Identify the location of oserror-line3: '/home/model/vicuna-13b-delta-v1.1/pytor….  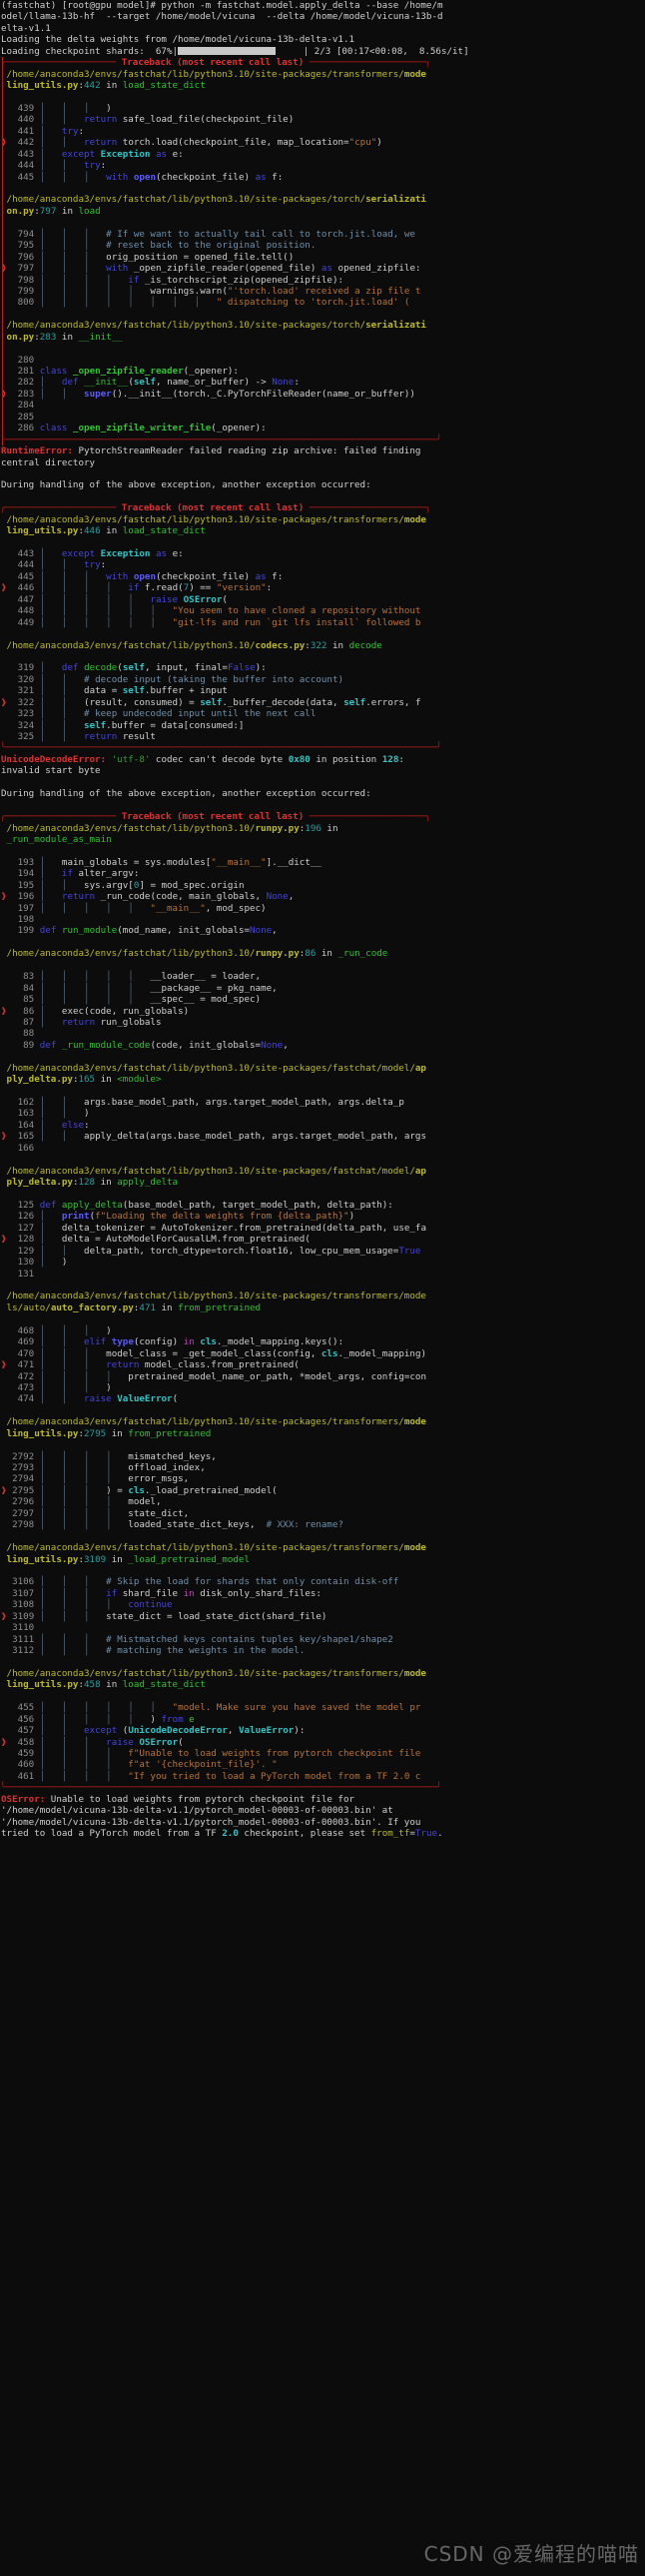
(211, 1822).